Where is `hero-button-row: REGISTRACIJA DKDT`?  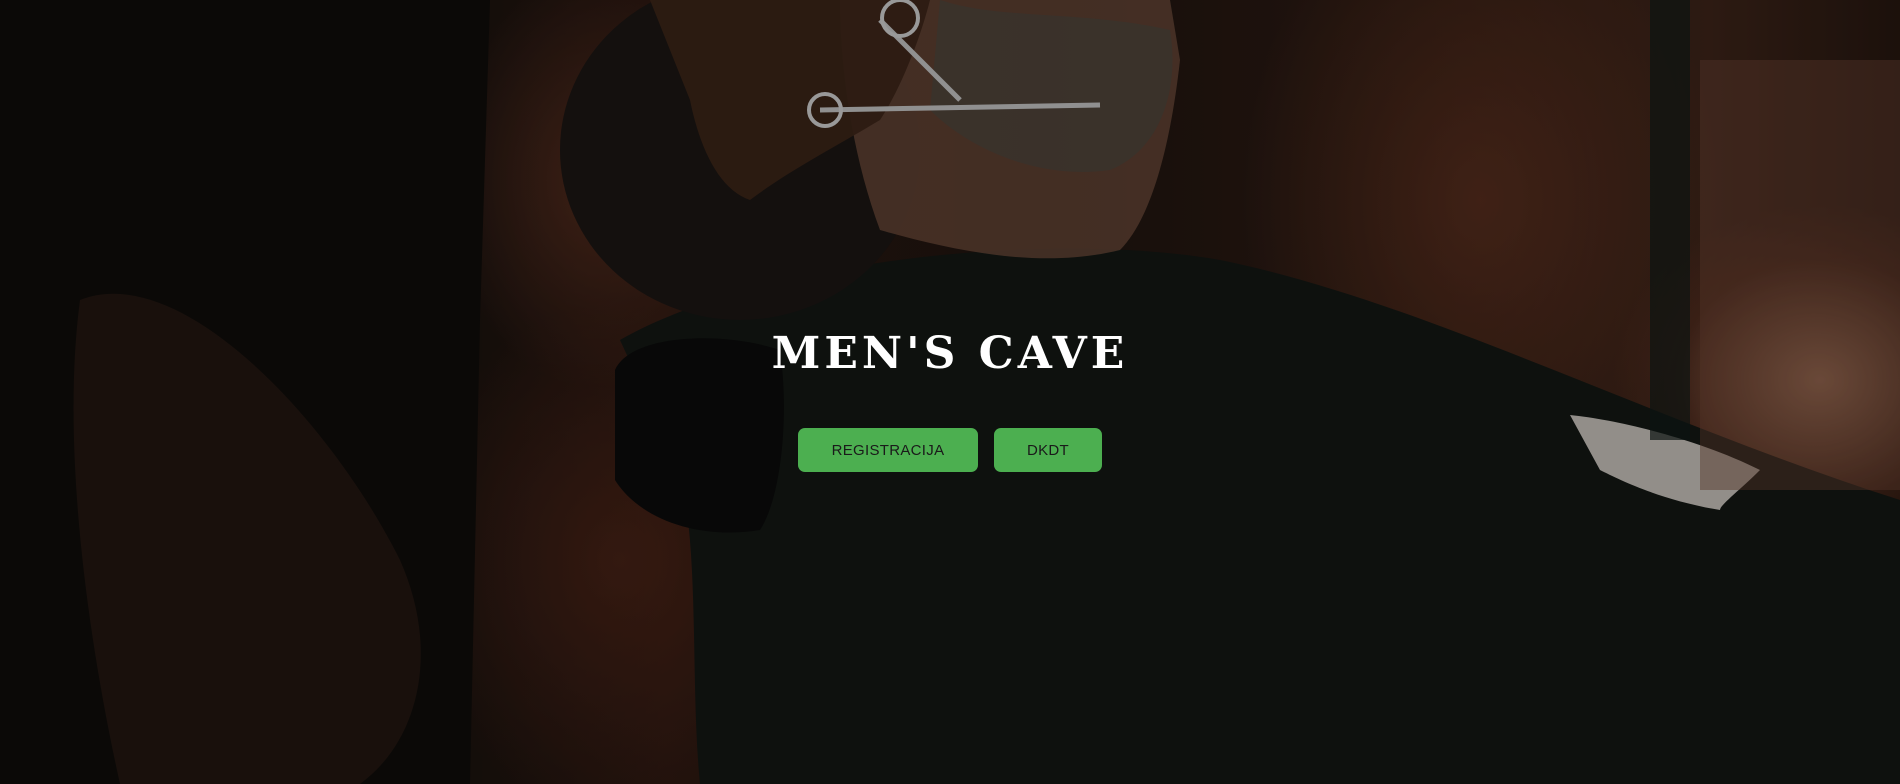 hero-button-row: REGISTRACIJA DKDT is located at coordinates (950, 450).